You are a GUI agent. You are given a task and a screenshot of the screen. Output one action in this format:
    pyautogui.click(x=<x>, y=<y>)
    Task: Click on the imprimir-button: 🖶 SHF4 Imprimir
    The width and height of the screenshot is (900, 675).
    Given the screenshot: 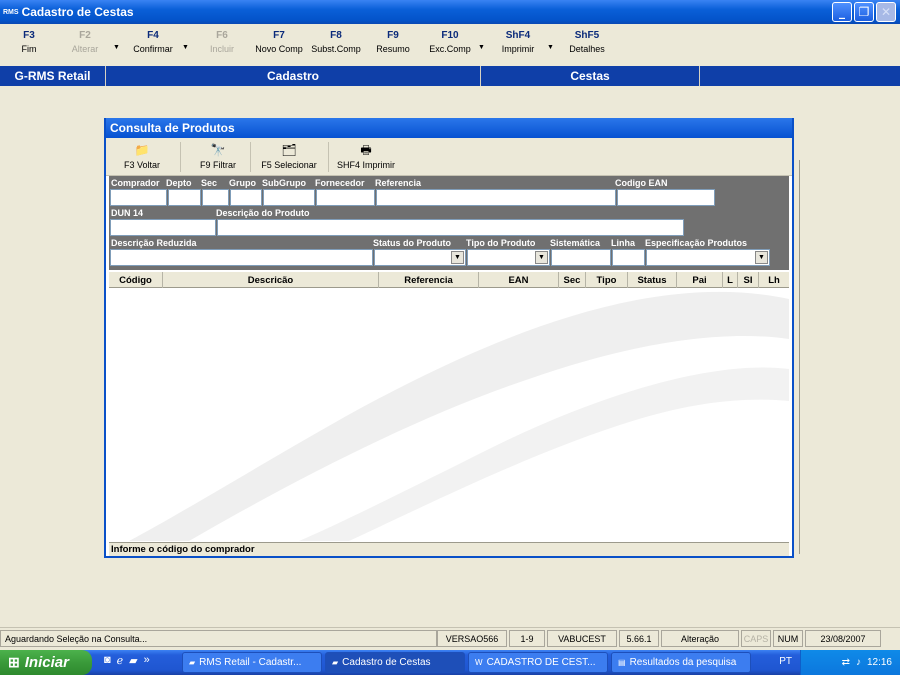 What is the action you would take?
    pyautogui.click(x=366, y=156)
    